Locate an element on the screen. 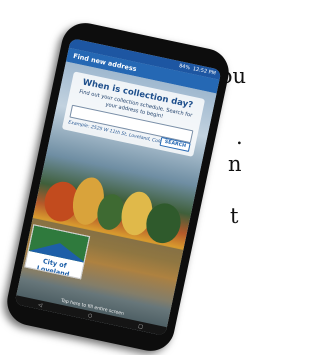  home-icon: ○ is located at coordinates (90, 315).